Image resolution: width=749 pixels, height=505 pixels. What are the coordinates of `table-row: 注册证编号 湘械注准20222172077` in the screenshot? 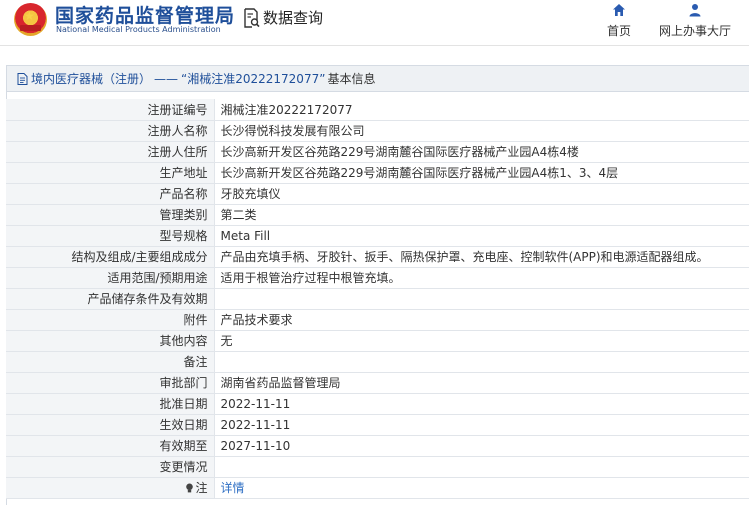 It's located at (377, 110).